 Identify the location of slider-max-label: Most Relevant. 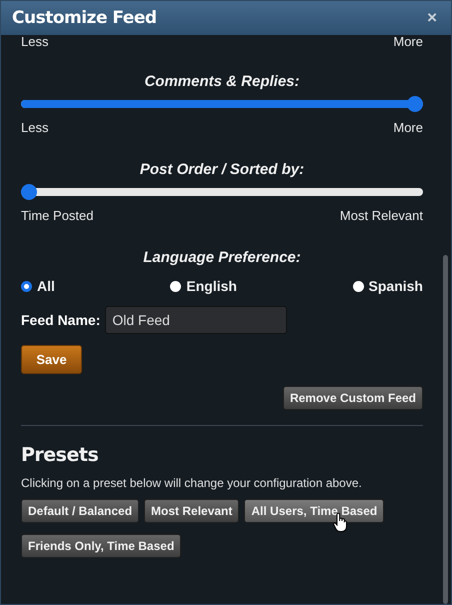
(381, 215).